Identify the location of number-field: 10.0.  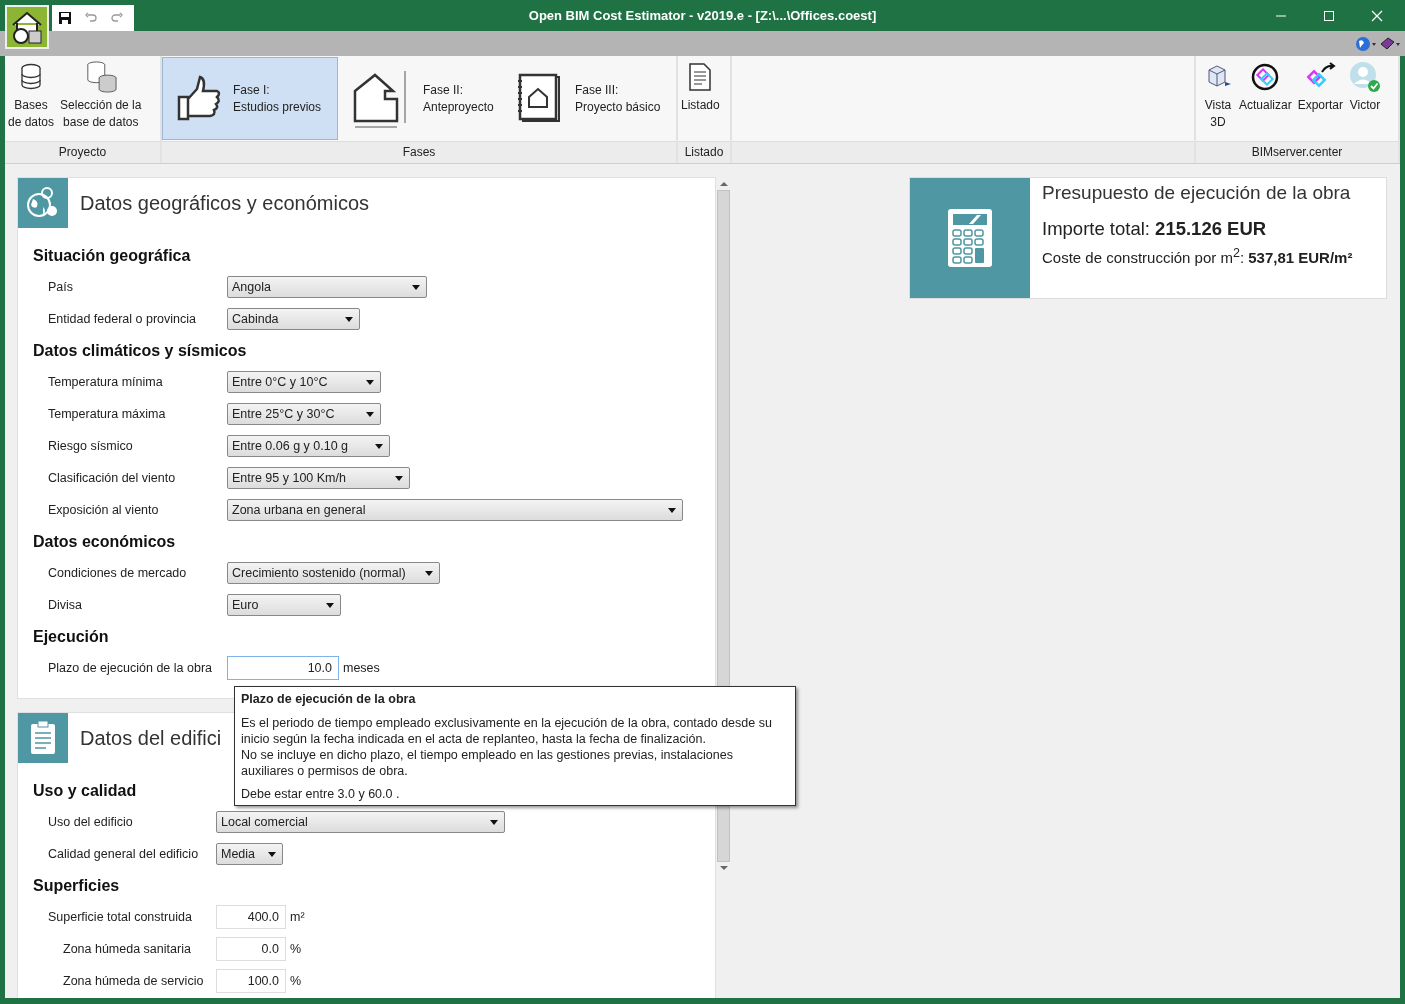
(283, 668).